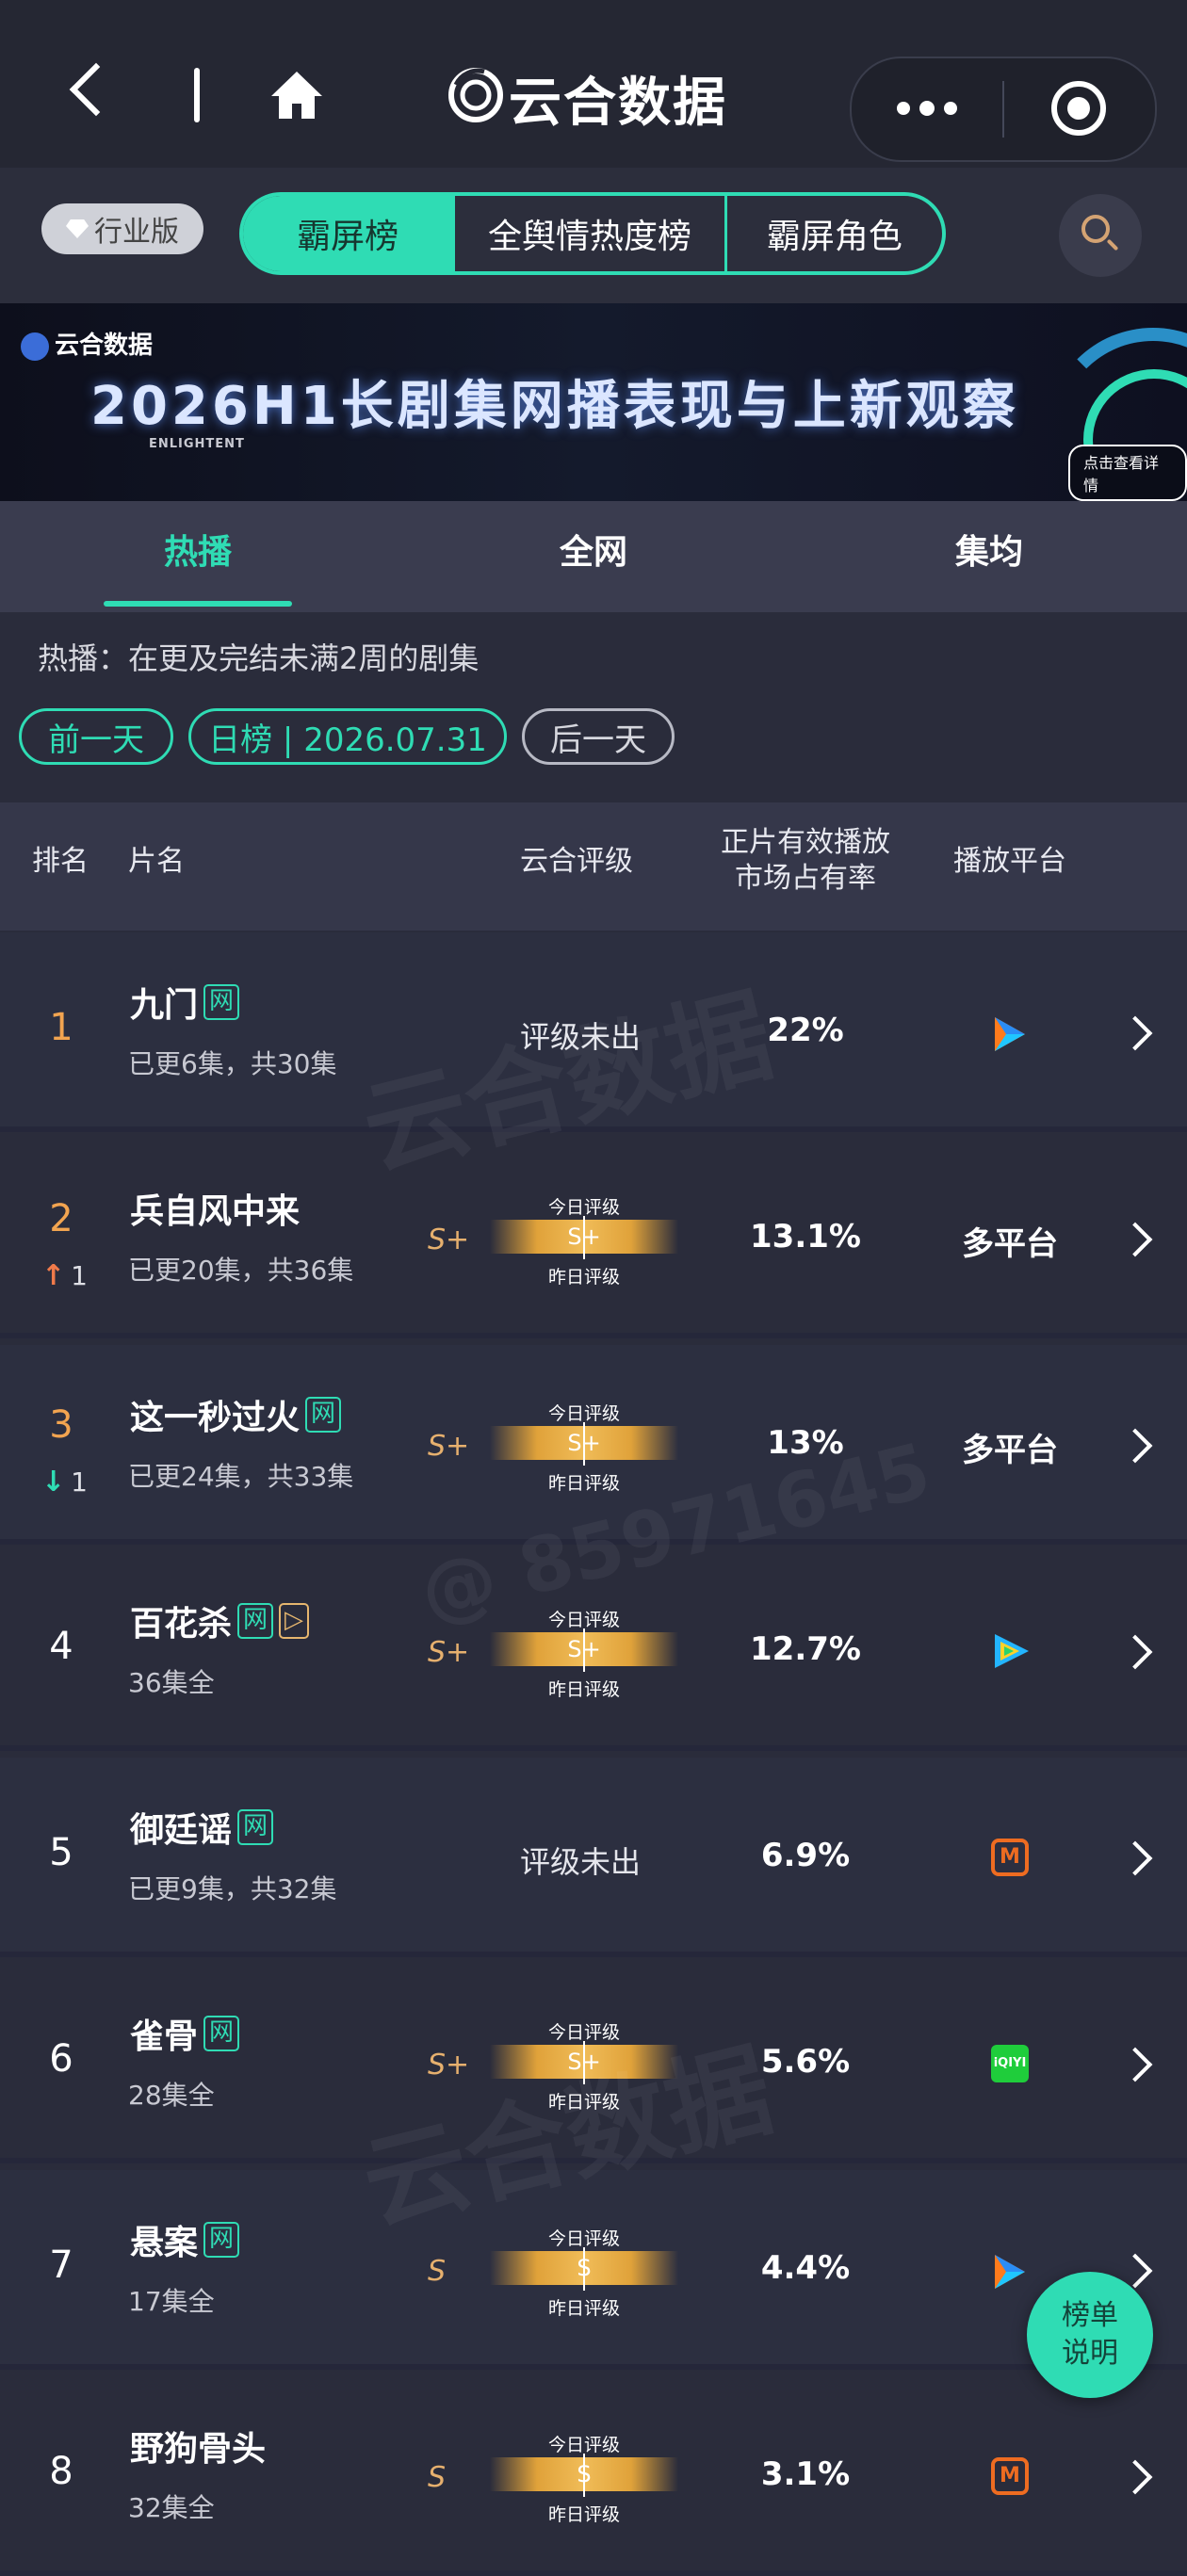 This screenshot has width=1187, height=2576. Describe the element at coordinates (236, 1414) in the screenshot. I see `drama-title: 这一秒过火网` at that location.